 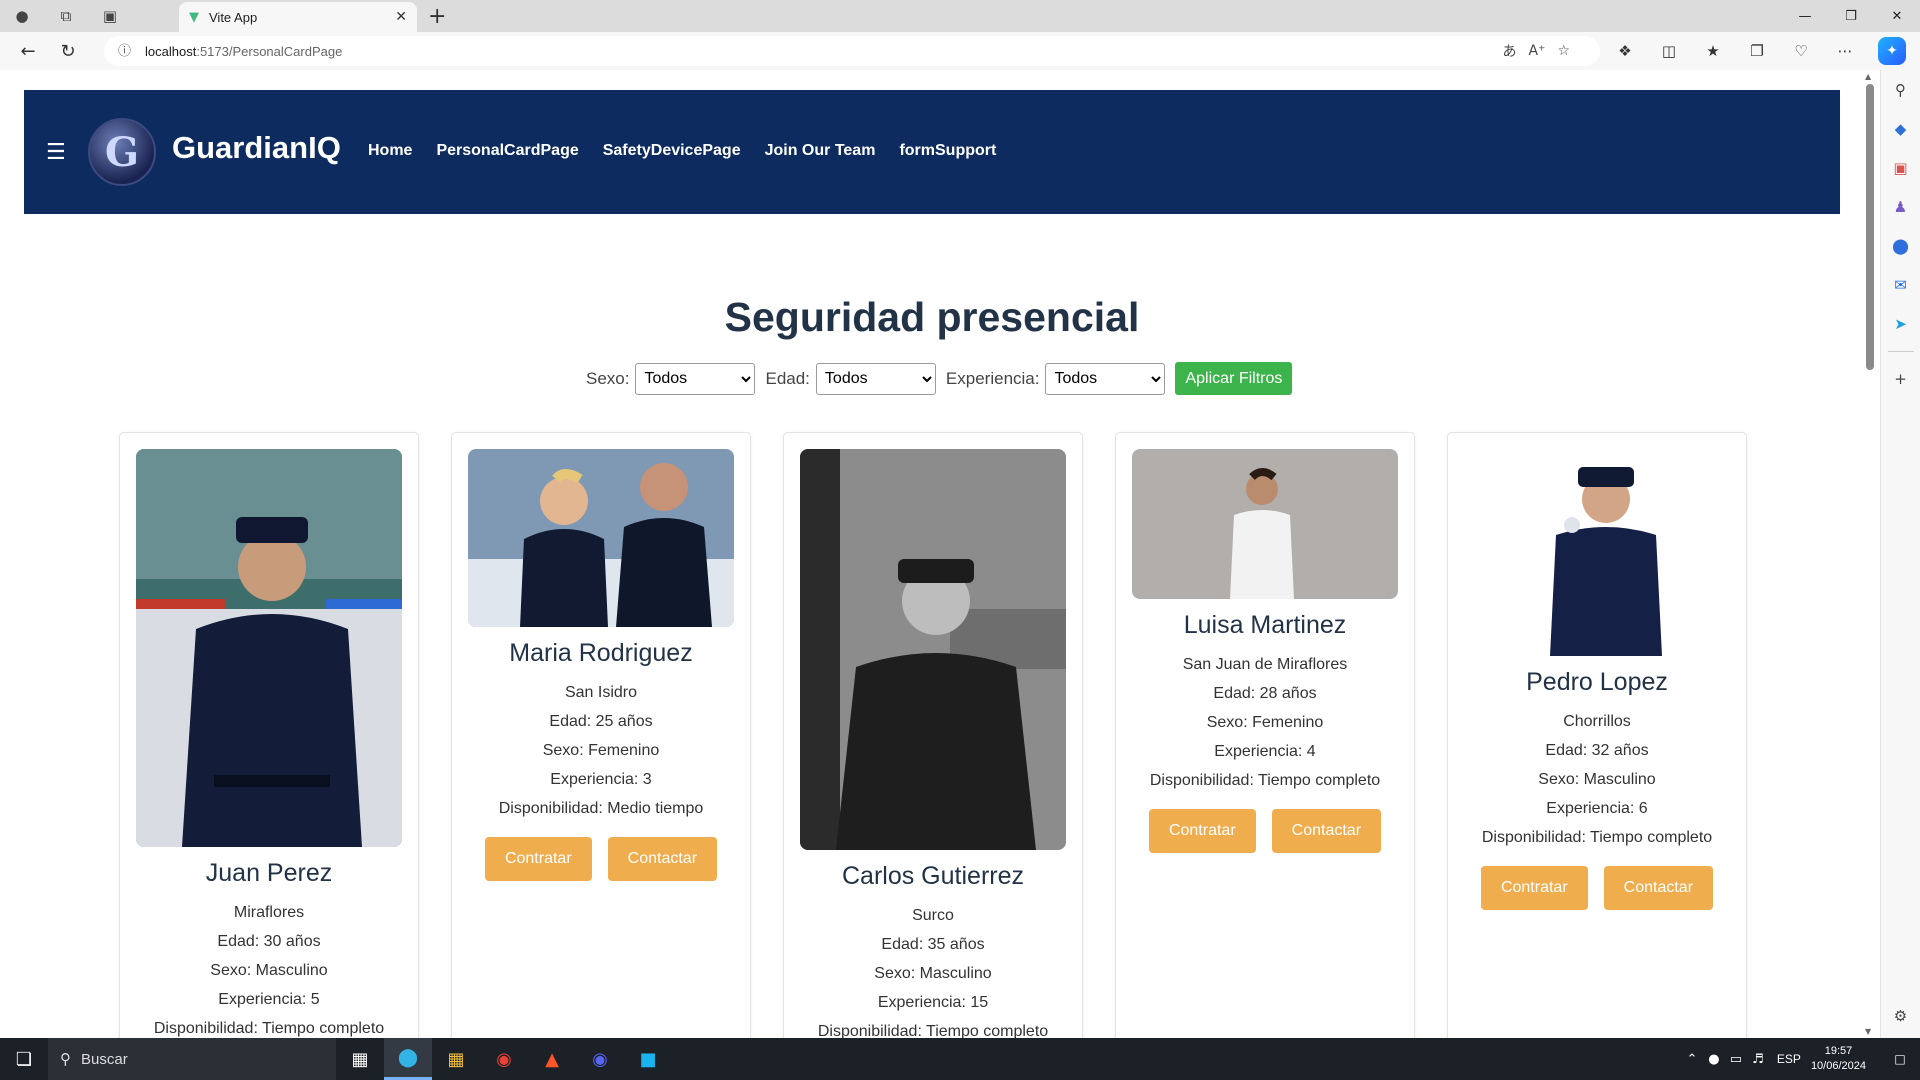 I want to click on tab-title: Vite App, so click(x=233, y=17).